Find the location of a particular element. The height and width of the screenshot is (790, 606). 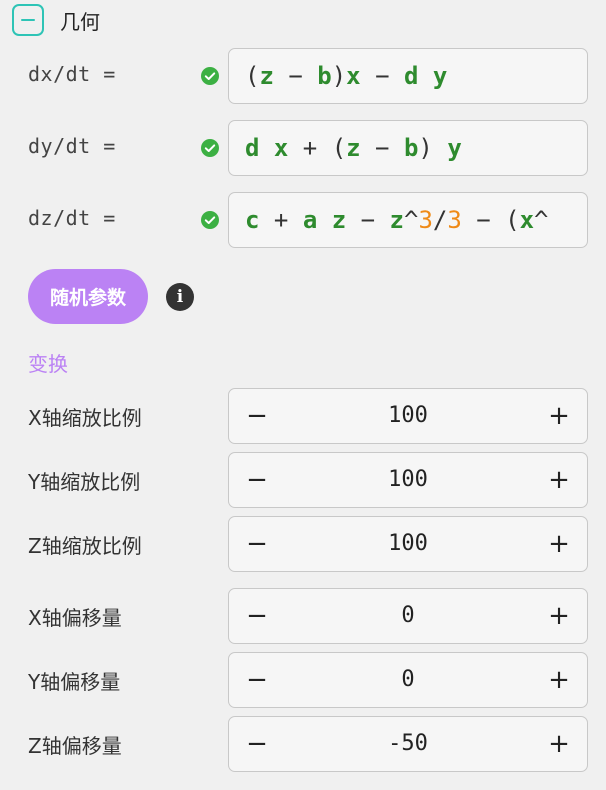

equation-token: ( is located at coordinates (252, 76).